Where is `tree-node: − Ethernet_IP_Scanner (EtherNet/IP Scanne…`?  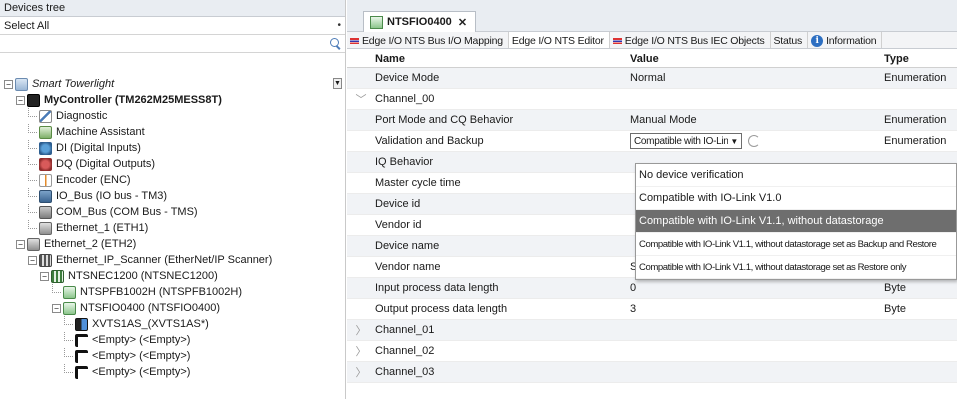 tree-node: − Ethernet_IP_Scanner (EtherNet/IP Scanne… is located at coordinates (173, 260).